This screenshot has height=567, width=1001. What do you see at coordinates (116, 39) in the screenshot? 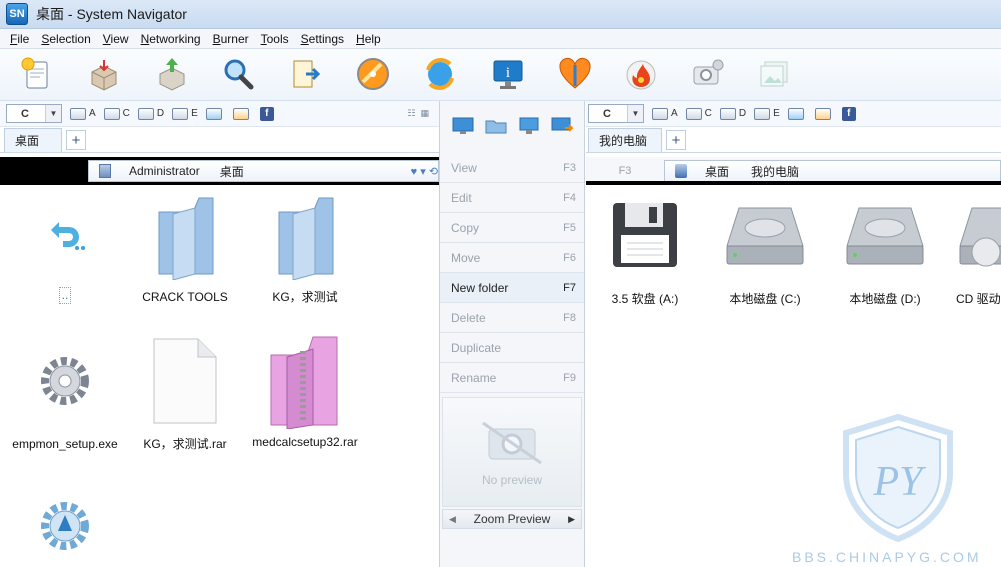
I see `menu-view: View` at bounding box center [116, 39].